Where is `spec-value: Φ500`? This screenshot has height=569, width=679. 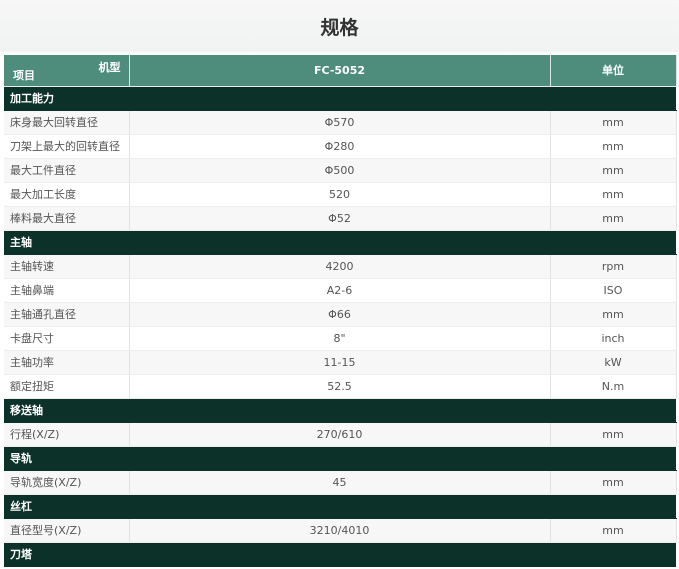 spec-value: Φ500 is located at coordinates (340, 170).